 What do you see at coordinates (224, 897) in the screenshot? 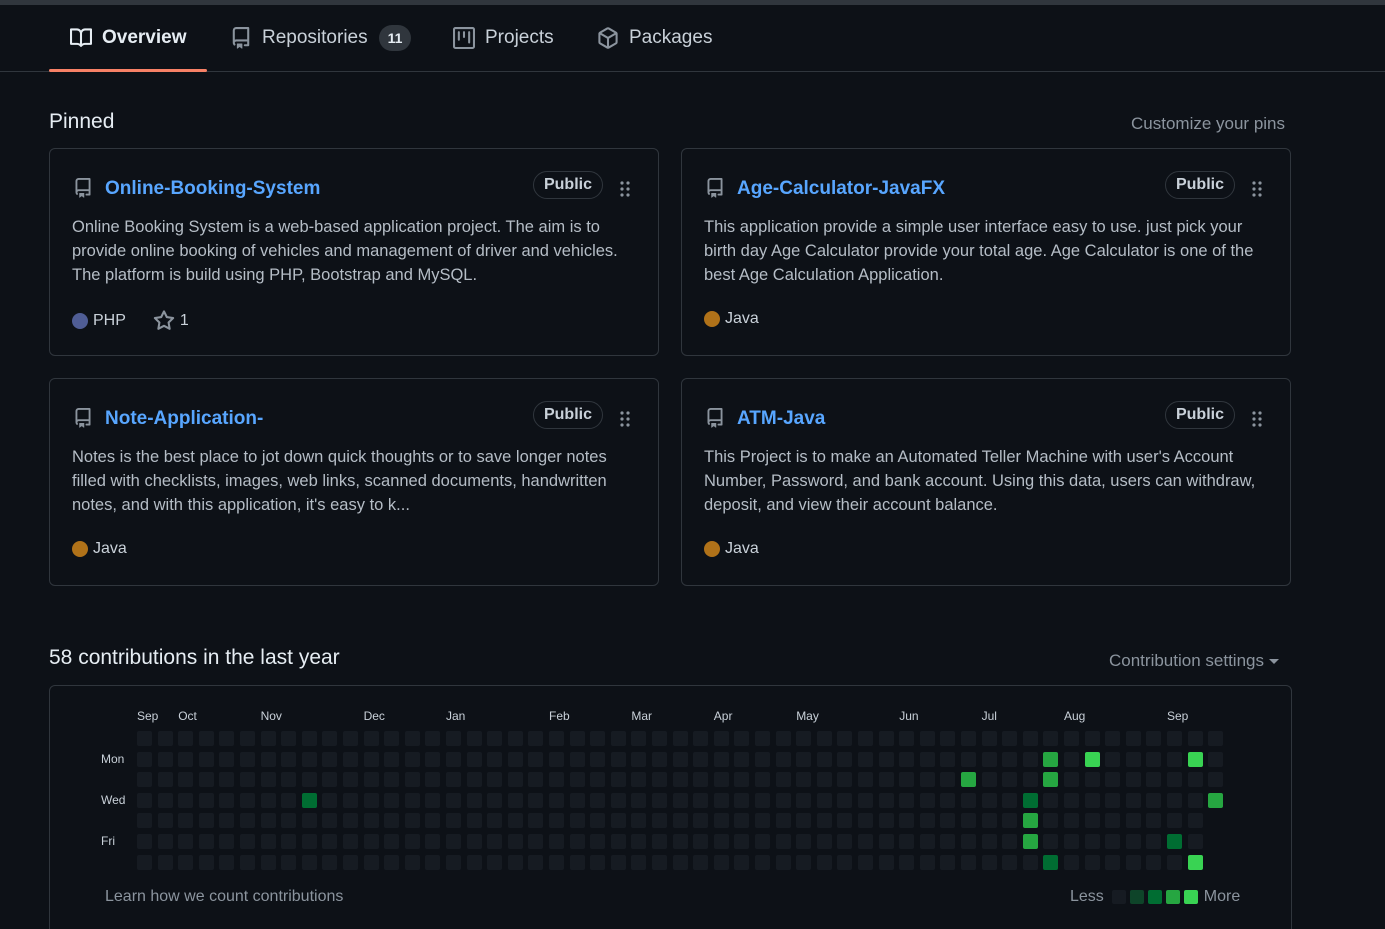
I see `learn-contributions-link: Learn how we count contributions` at bounding box center [224, 897].